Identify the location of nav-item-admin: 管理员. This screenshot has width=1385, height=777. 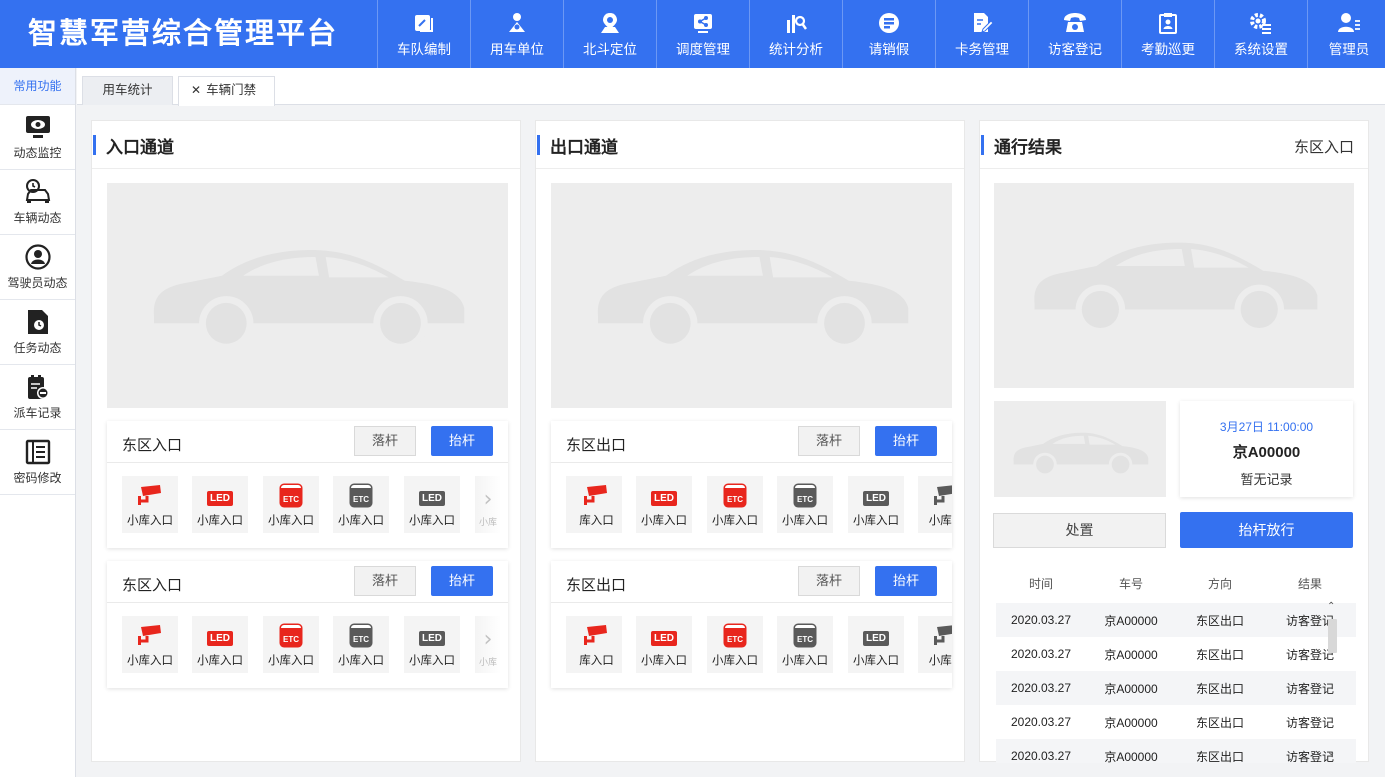
(1346, 34).